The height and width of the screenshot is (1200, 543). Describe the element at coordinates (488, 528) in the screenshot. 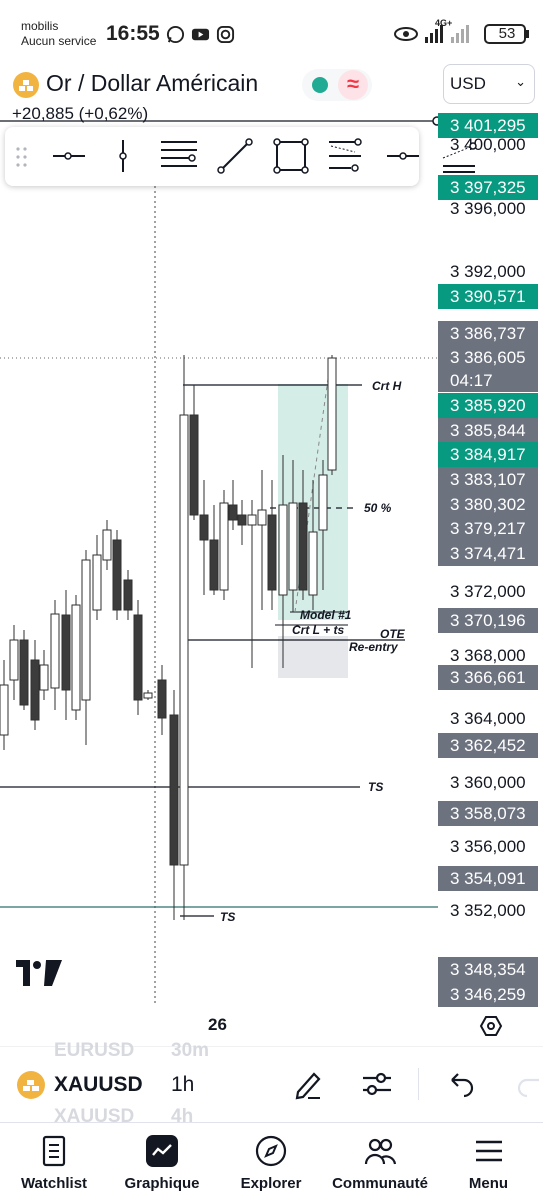

I see `price-axis-label: 3 379,217` at that location.